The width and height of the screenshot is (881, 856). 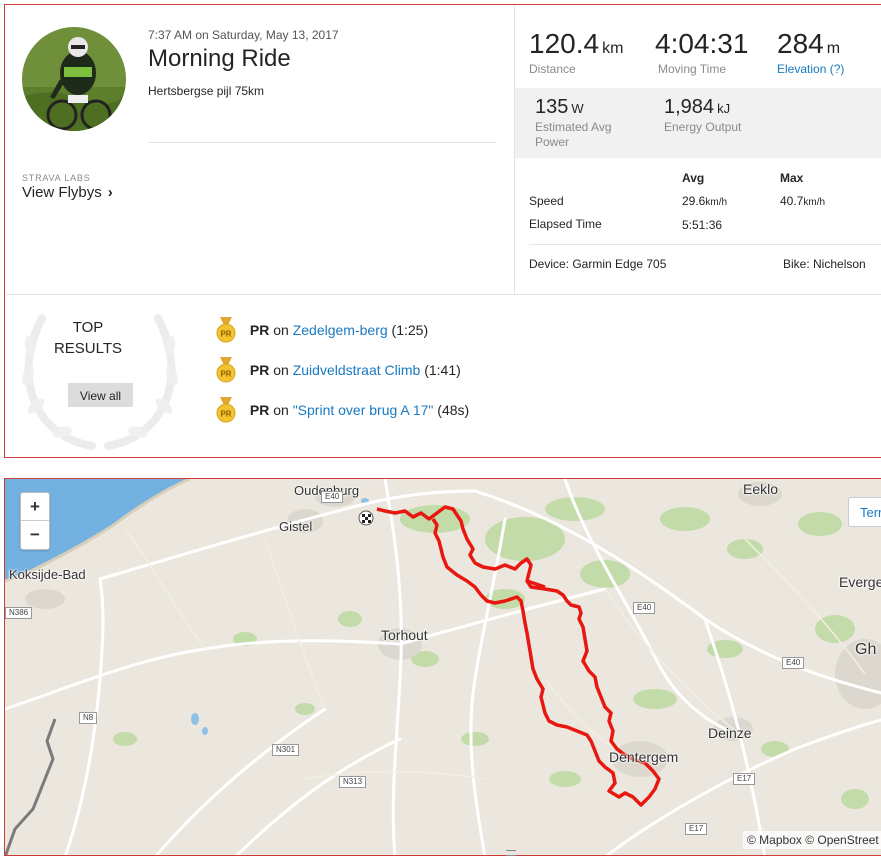 What do you see at coordinates (730, 733) in the screenshot?
I see `town-deinze: Deinze` at bounding box center [730, 733].